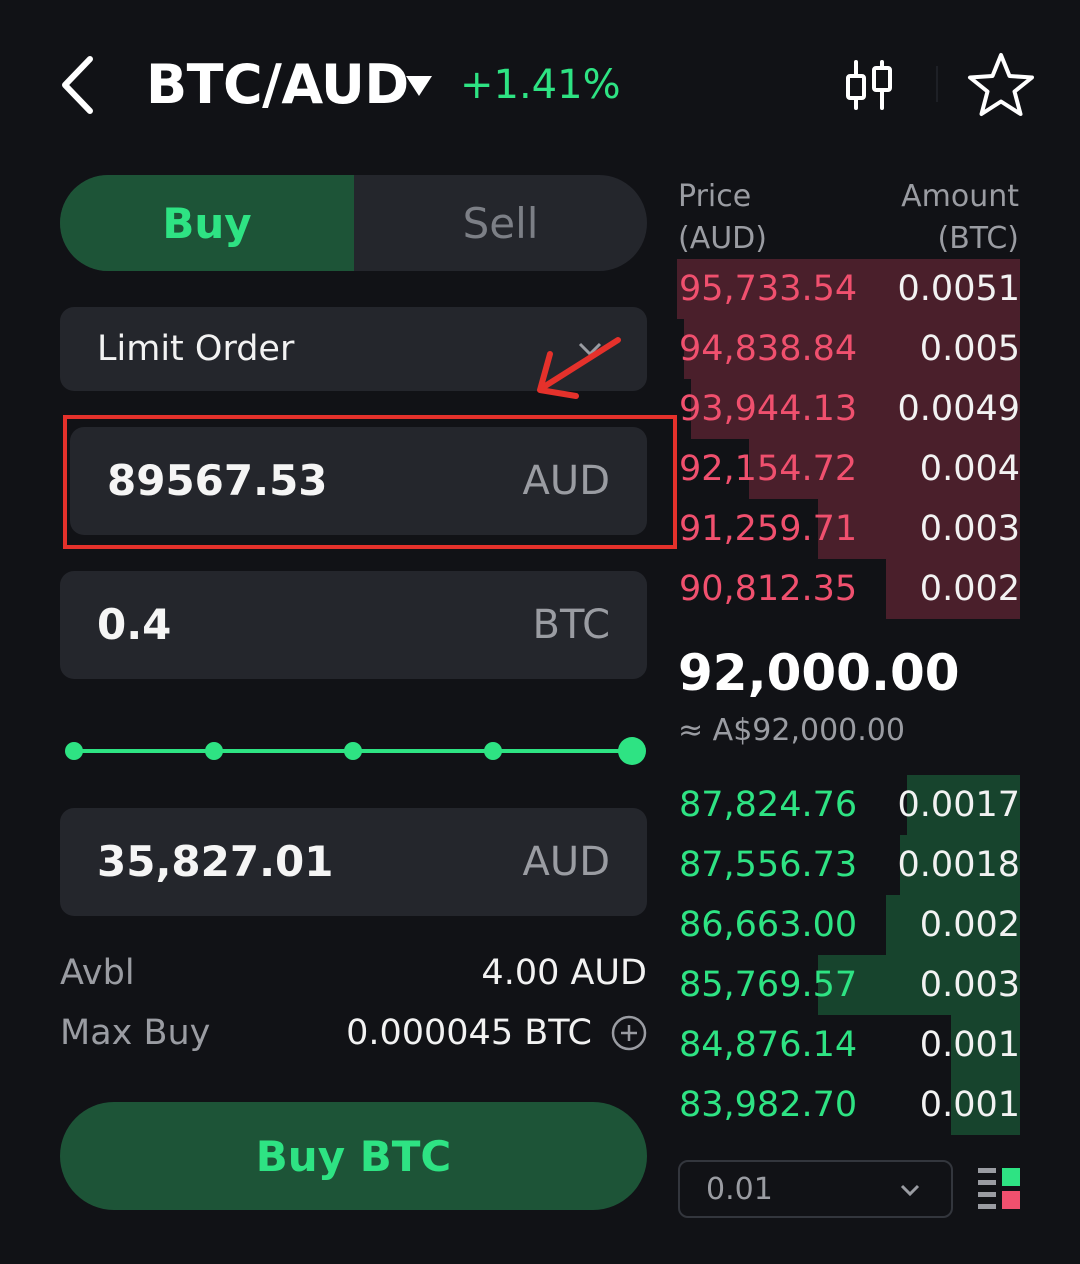 This screenshot has width=1080, height=1264. I want to click on highlight-box, so click(370, 482).